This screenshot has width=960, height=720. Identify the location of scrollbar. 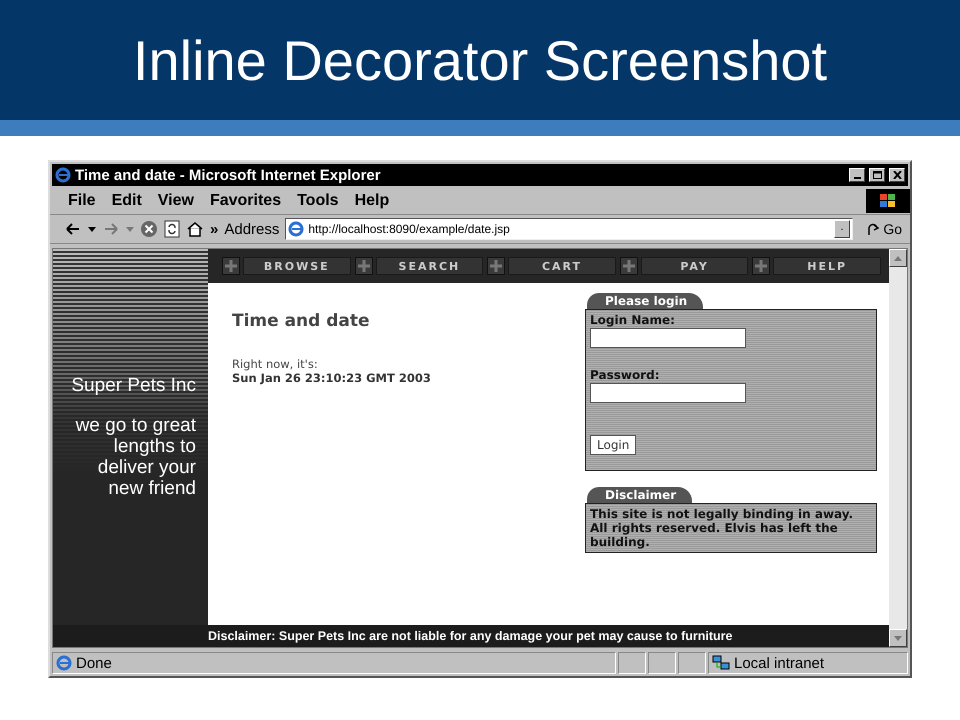
(898, 448).